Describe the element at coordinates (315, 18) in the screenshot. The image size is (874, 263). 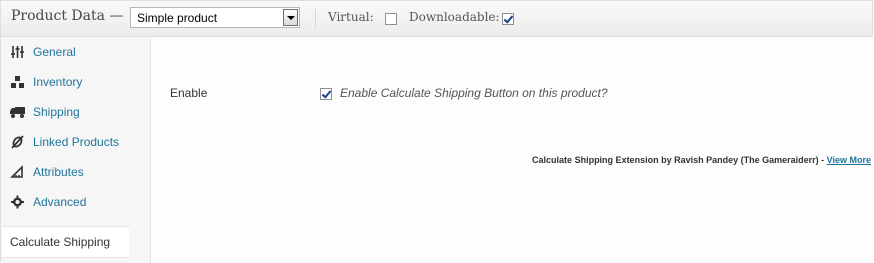
I see `header-divider` at that location.